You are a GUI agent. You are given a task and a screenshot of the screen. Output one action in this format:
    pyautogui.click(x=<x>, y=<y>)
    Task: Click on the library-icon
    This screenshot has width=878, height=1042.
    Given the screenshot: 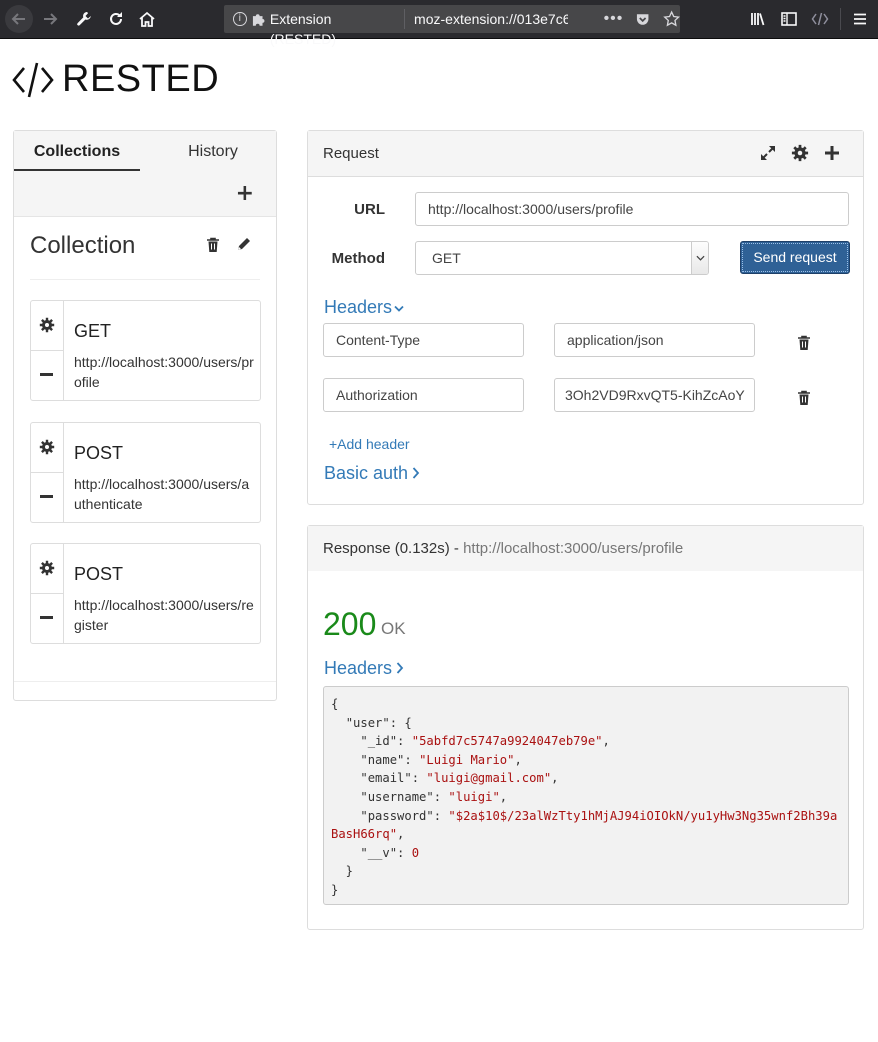 What is the action you would take?
    pyautogui.click(x=758, y=19)
    